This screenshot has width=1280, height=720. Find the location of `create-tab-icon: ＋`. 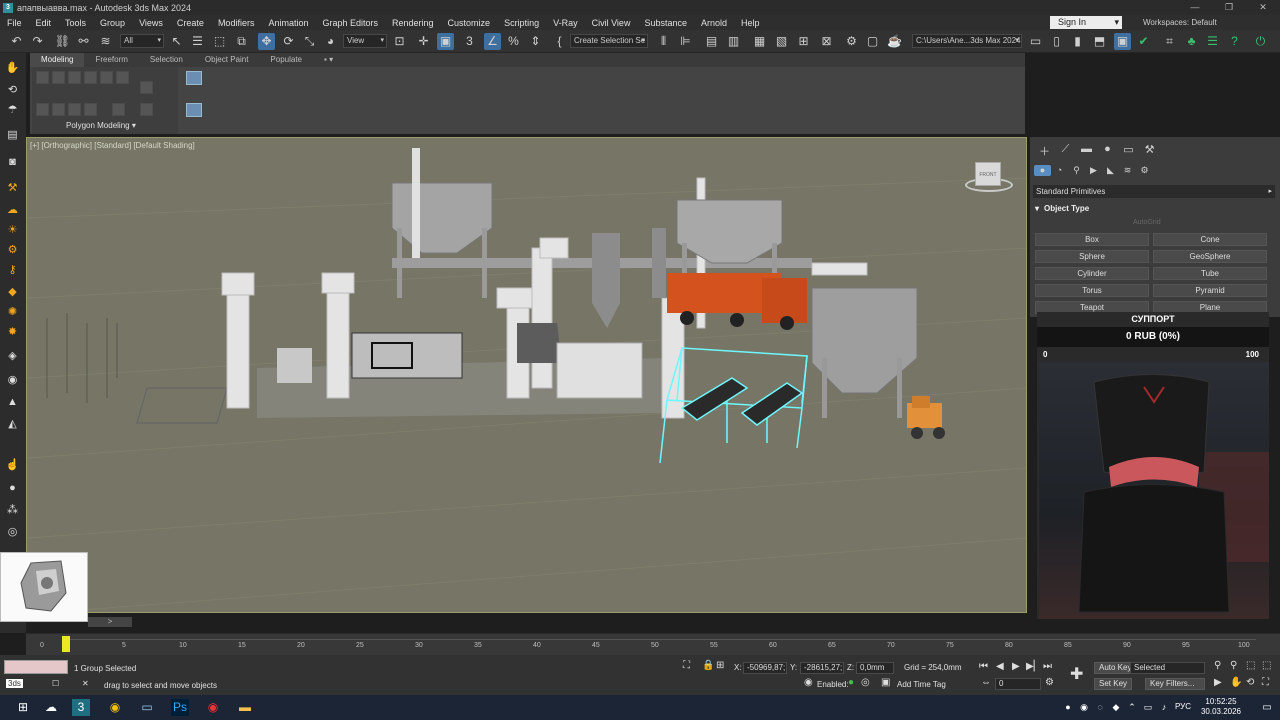

create-tab-icon: ＋ is located at coordinates (1044, 151).